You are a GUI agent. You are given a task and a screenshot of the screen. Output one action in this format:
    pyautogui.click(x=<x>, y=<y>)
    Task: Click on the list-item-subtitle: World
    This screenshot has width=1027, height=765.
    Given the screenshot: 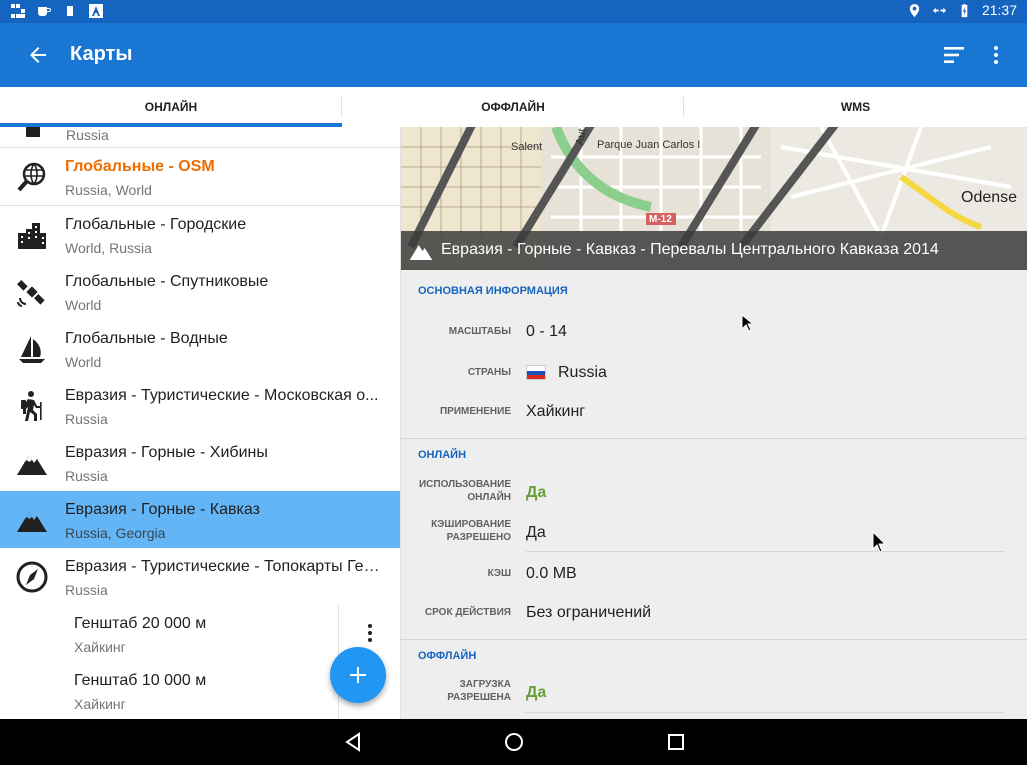 What is the action you would take?
    pyautogui.click(x=83, y=305)
    